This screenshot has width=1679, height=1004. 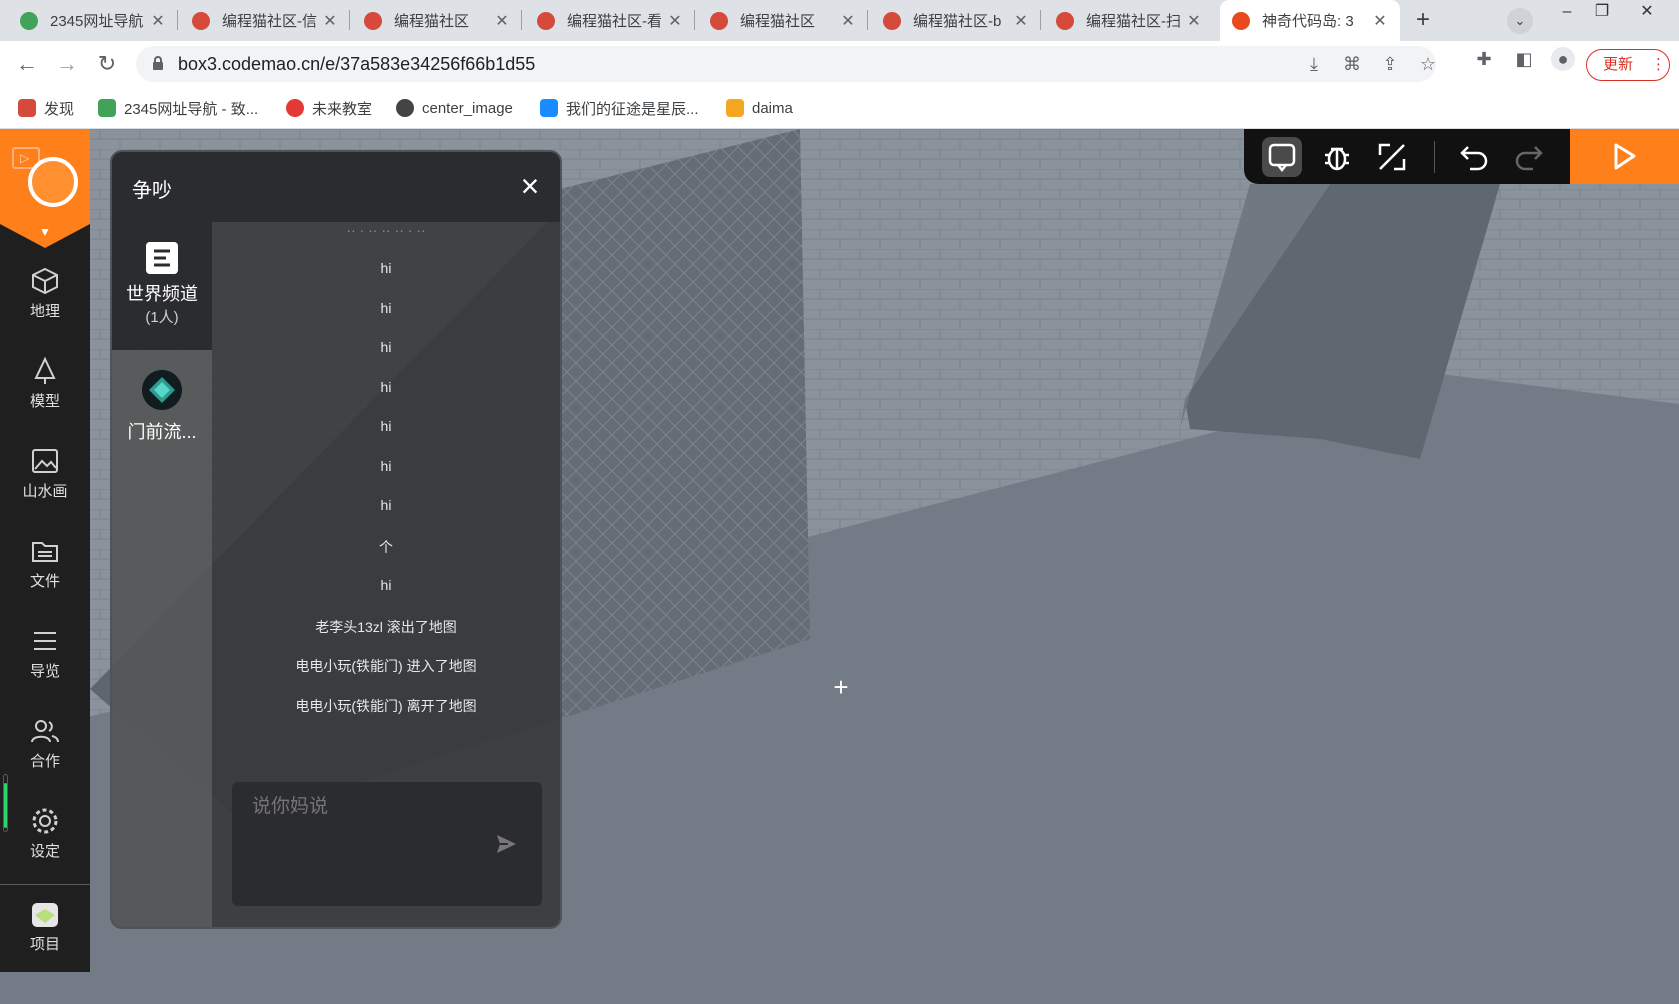 I want to click on tab-search-icon: ⌄, so click(x=1520, y=21).